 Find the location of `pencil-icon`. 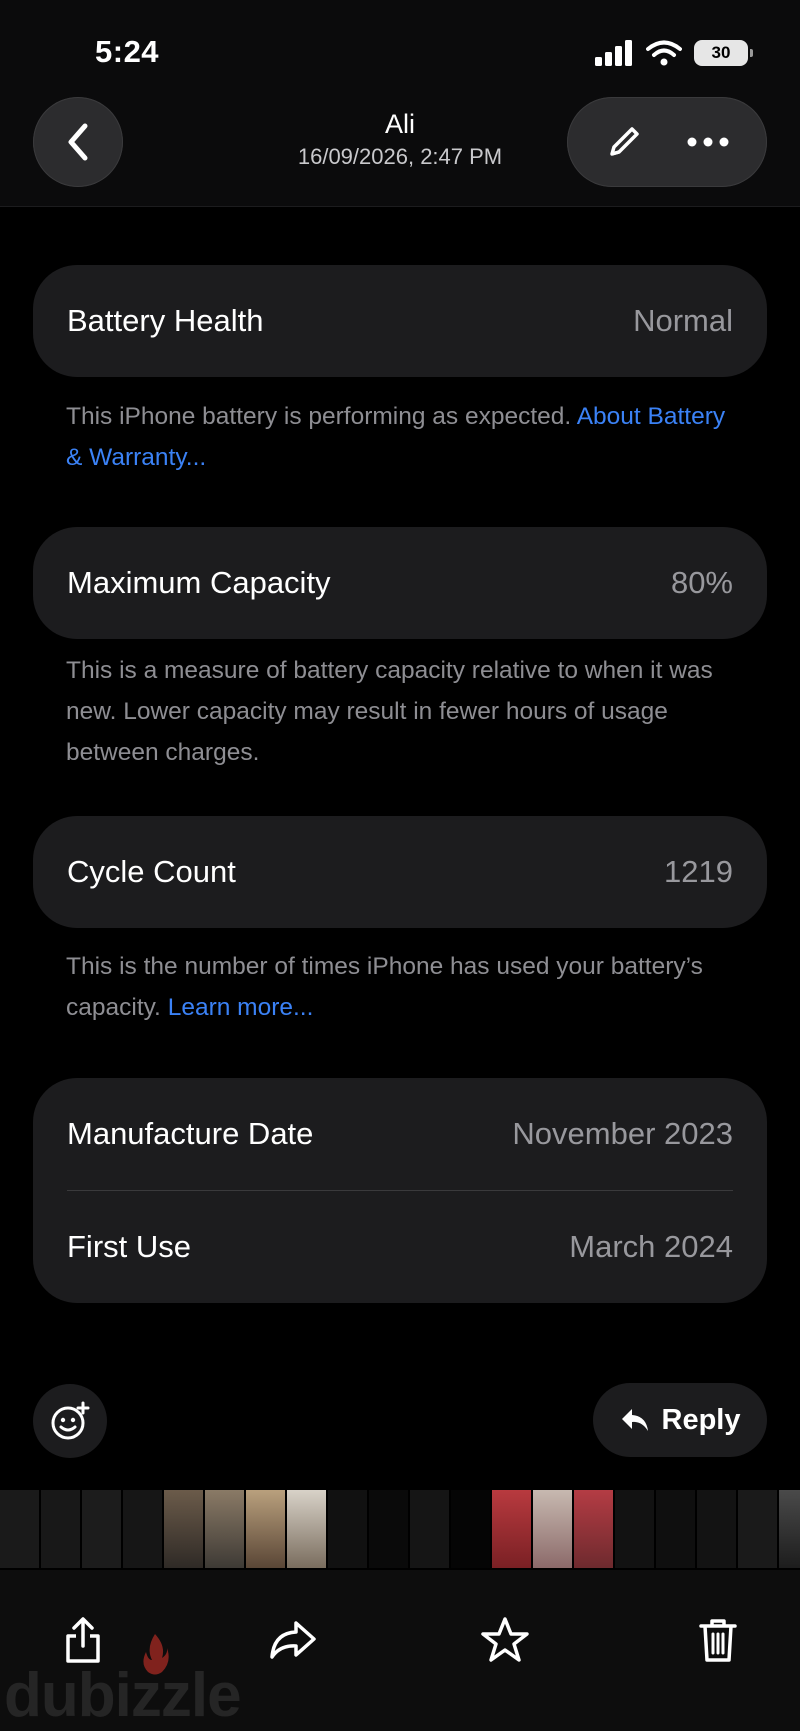

pencil-icon is located at coordinates (624, 141).